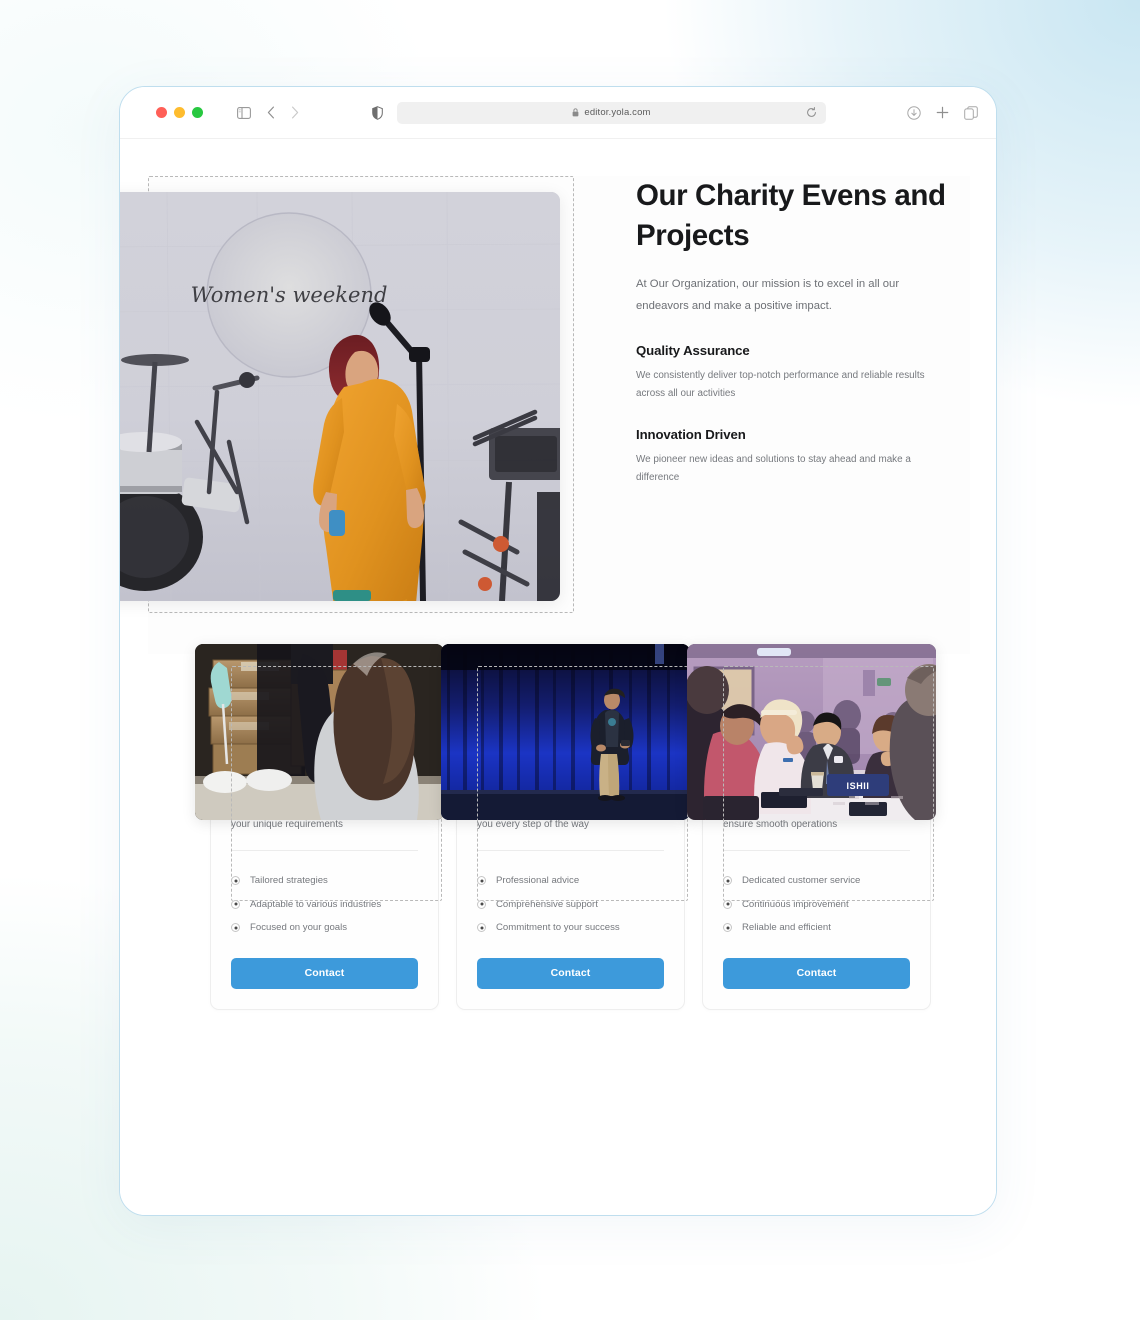  I want to click on hero-image: Women's weekend, so click(340, 396).